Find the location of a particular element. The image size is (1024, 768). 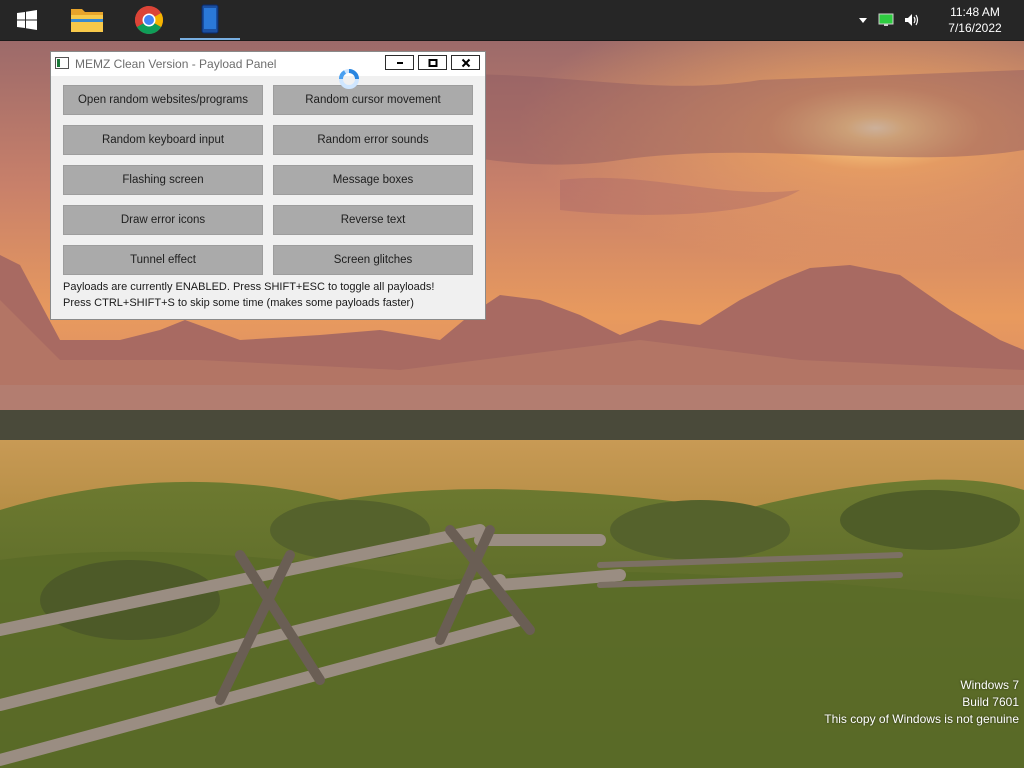

clock: 11:48 AM 7/16/2022 is located at coordinates (975, 20).